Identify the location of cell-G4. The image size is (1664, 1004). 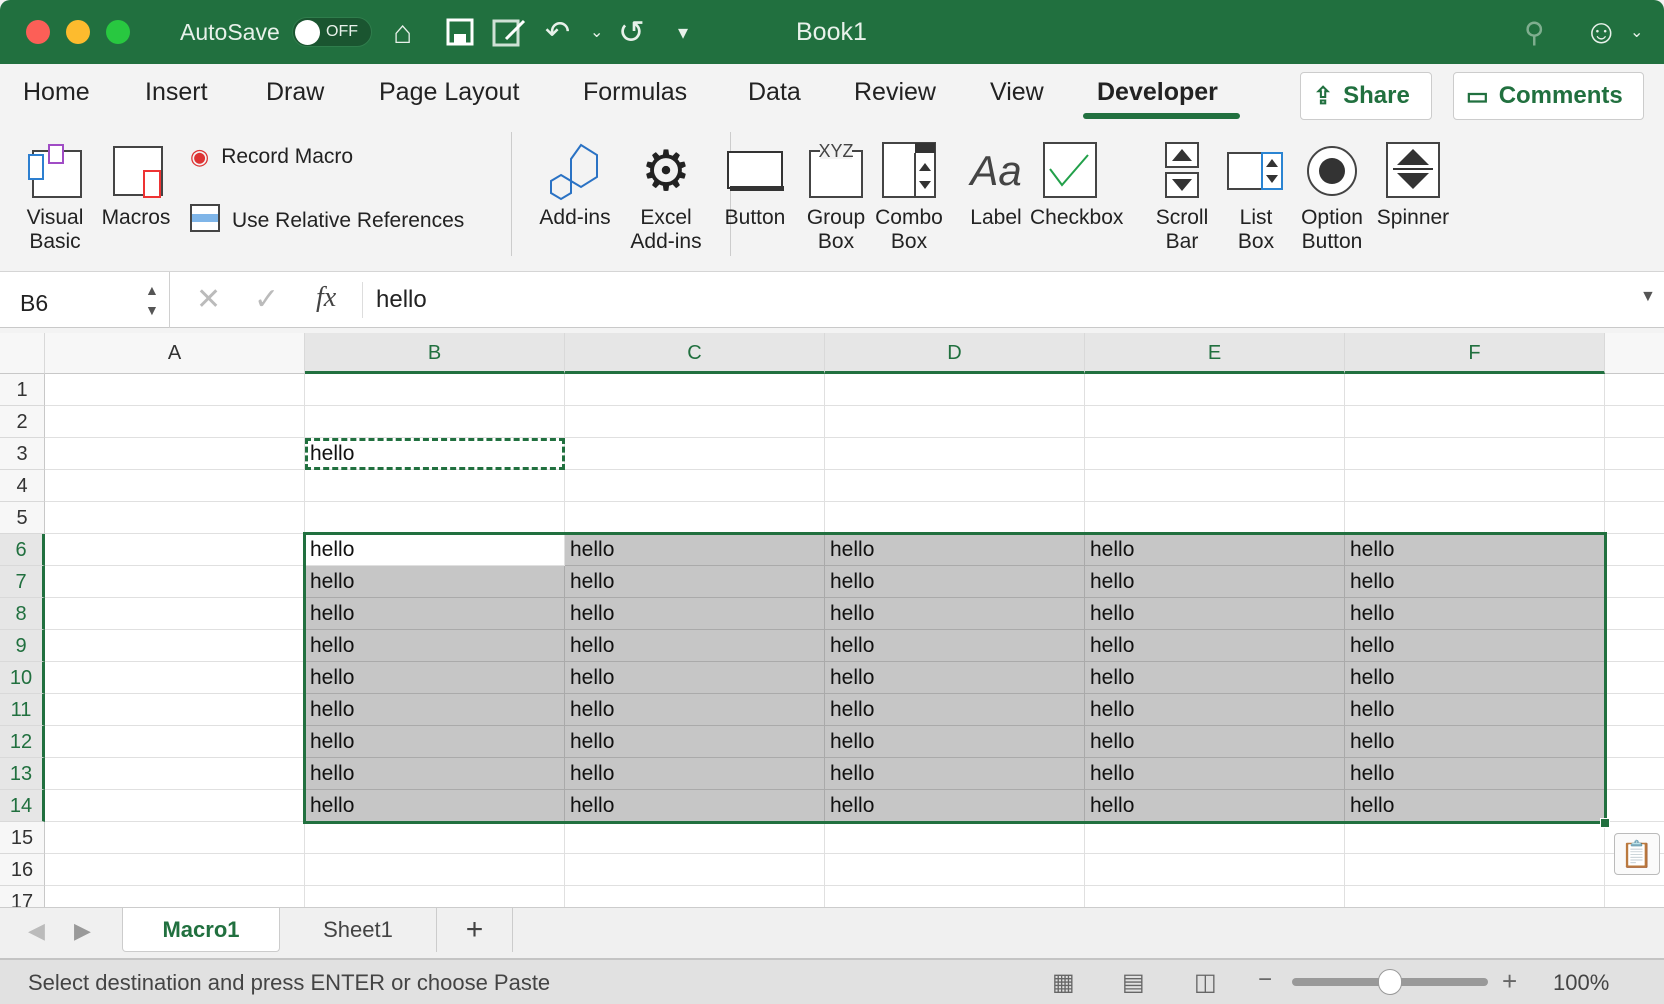
(1634, 486).